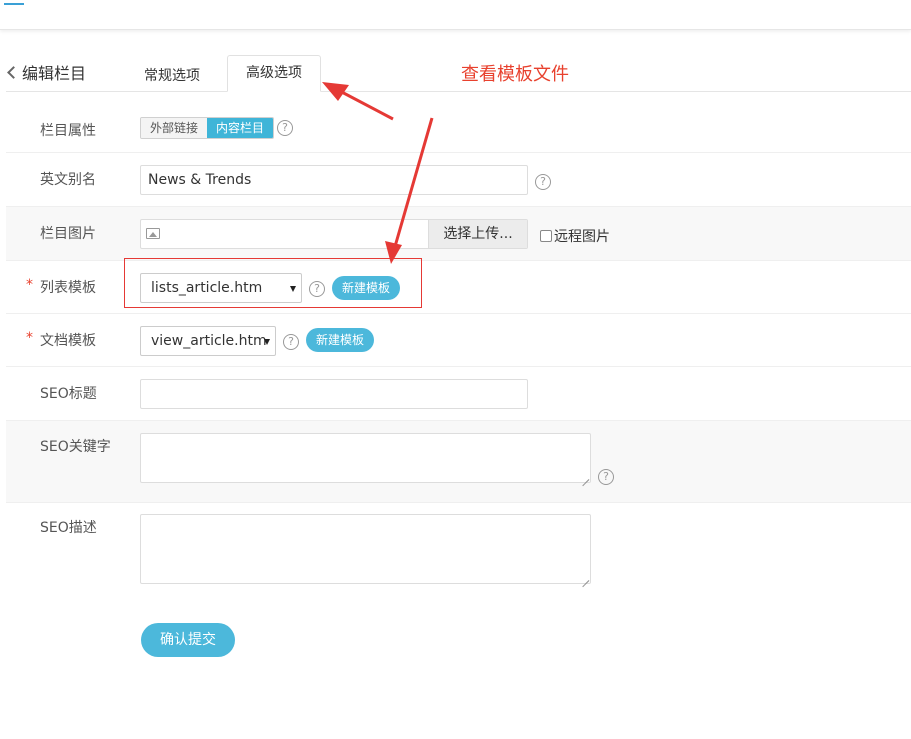 This screenshot has width=911, height=739. What do you see at coordinates (455, 15) in the screenshot?
I see `top-bar` at bounding box center [455, 15].